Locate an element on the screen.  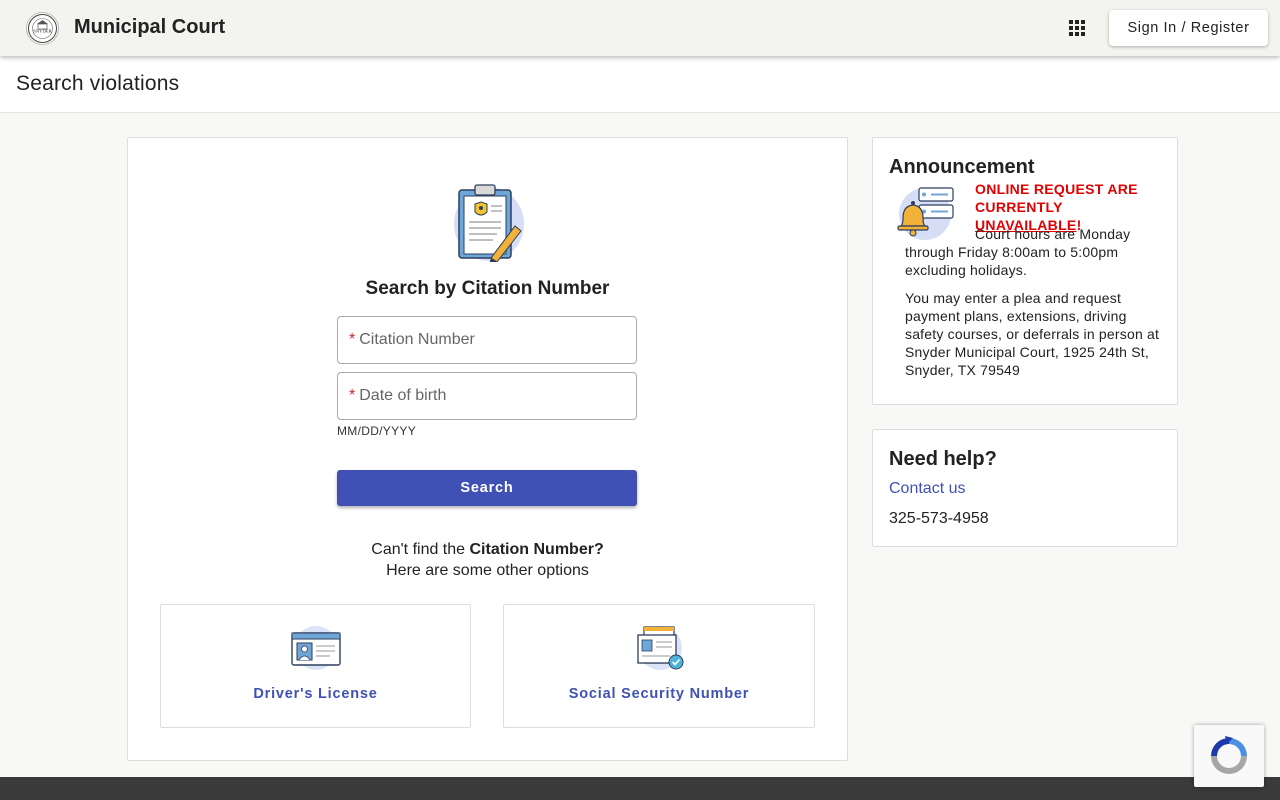
cant-find-line2: Here are some other options is located at coordinates (487, 570).